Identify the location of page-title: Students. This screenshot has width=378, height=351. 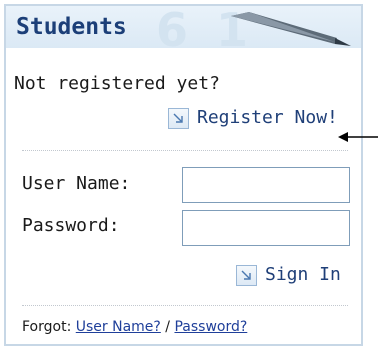
(71, 27).